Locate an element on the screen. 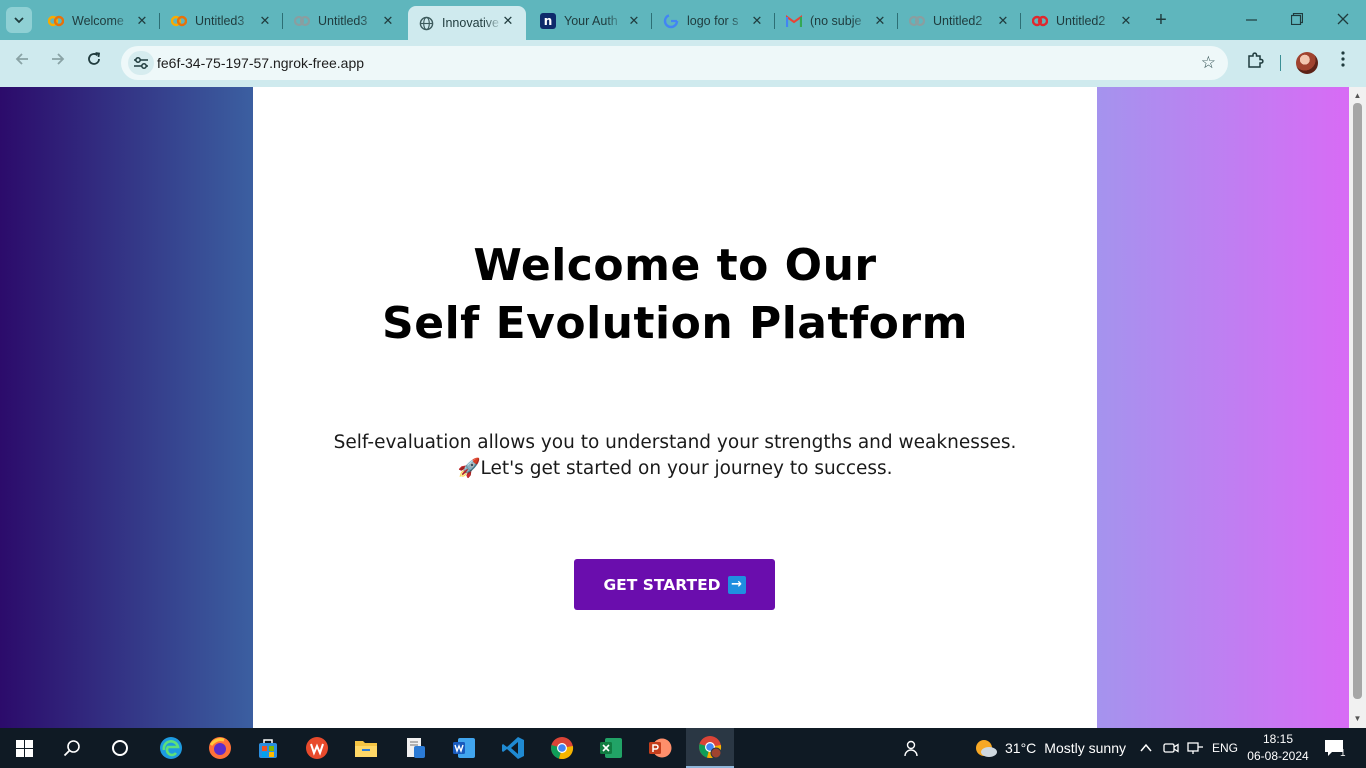 This screenshot has width=1366, height=768. arrow-right-icon is located at coordinates (58, 59).